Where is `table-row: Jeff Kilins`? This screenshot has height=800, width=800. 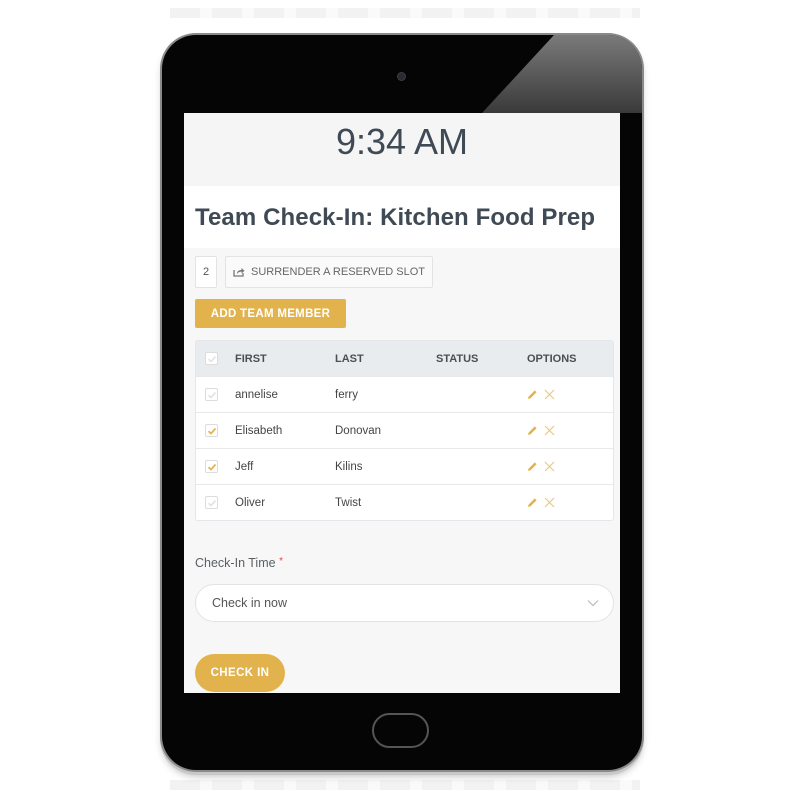
table-row: Jeff Kilins is located at coordinates (404, 466).